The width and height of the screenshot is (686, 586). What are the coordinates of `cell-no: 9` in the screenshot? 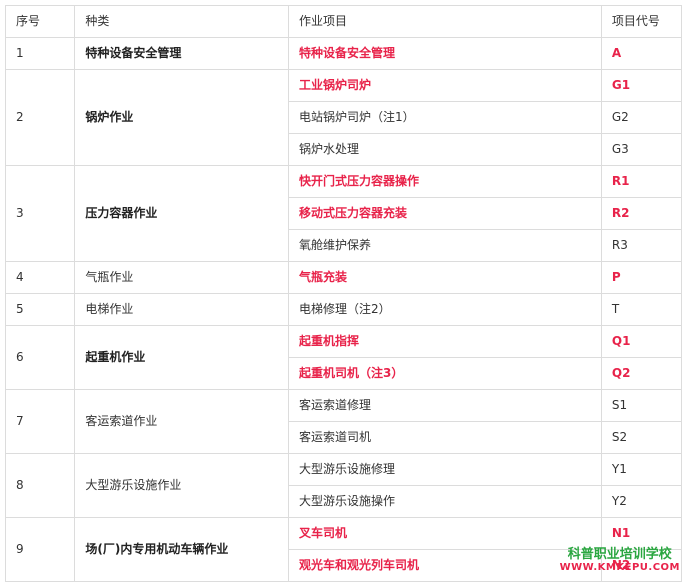 It's located at (40, 549).